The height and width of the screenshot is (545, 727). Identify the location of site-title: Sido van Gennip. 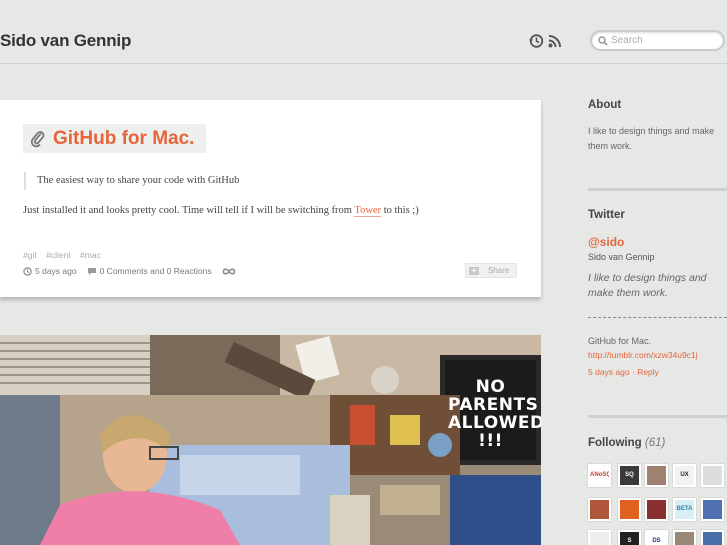
(65, 41).